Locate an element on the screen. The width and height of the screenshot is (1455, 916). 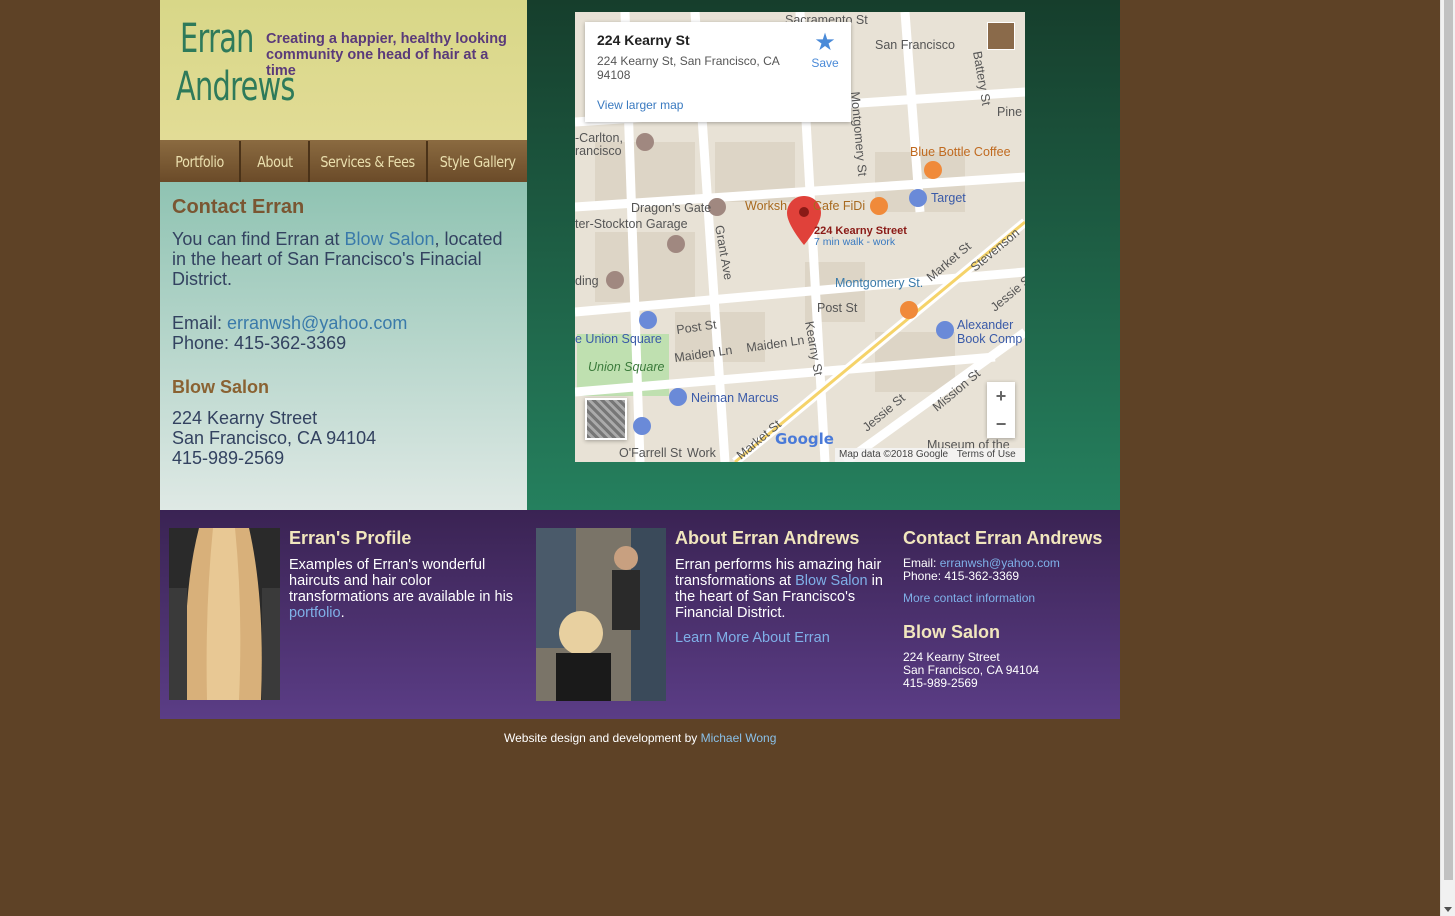
star-icon: ★ is located at coordinates (825, 42).